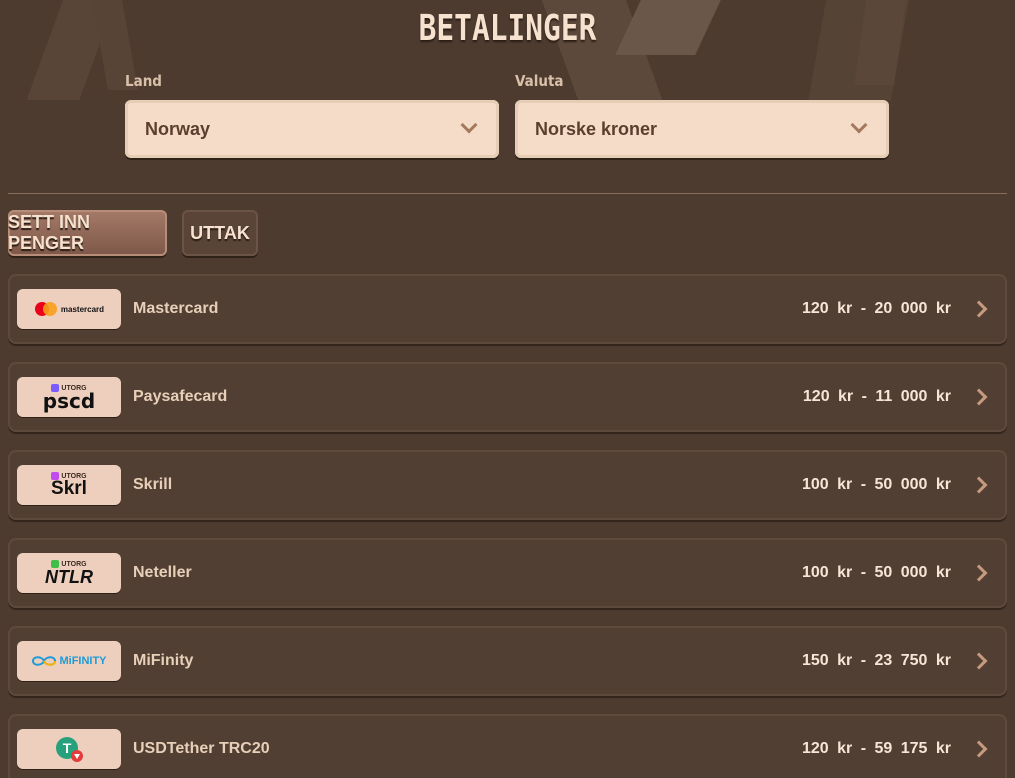 Image resolution: width=1015 pixels, height=778 pixels. Describe the element at coordinates (69, 401) in the screenshot. I see `paysafecard-logo-text: pscd` at that location.